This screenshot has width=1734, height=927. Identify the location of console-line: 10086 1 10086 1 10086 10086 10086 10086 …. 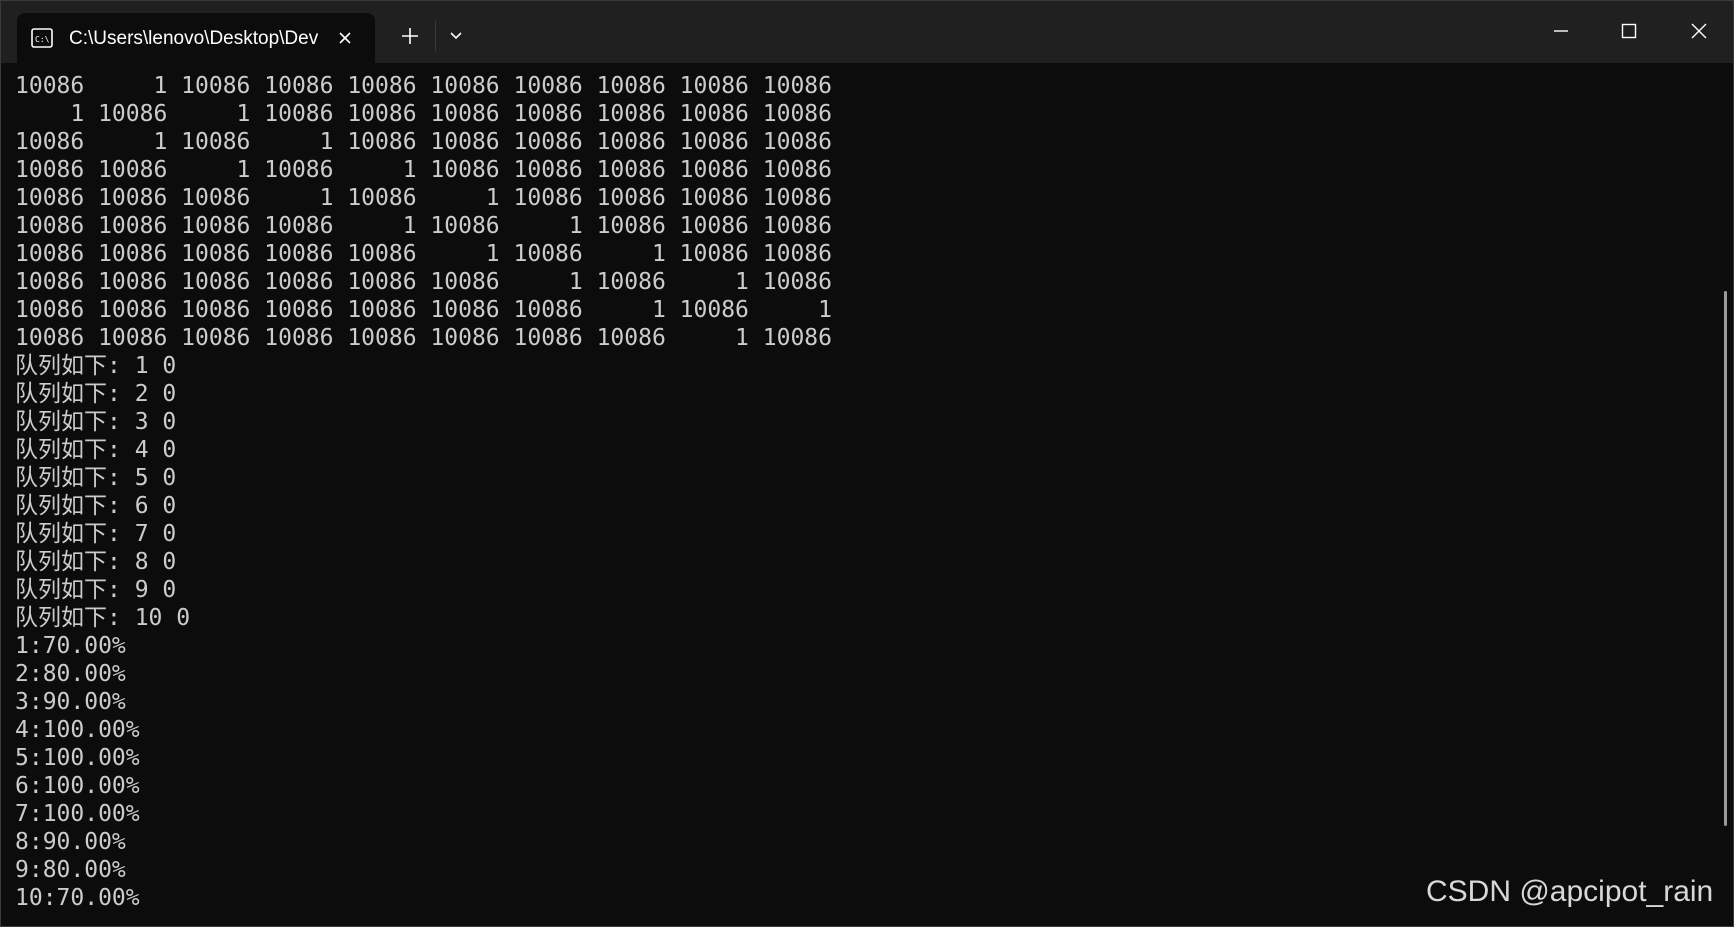
(423, 142).